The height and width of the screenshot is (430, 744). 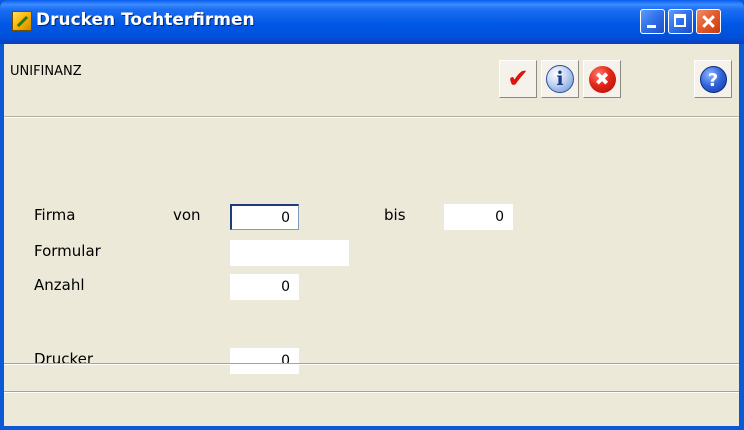 I want to click on company-name: UNIFINANZ, so click(x=46, y=71).